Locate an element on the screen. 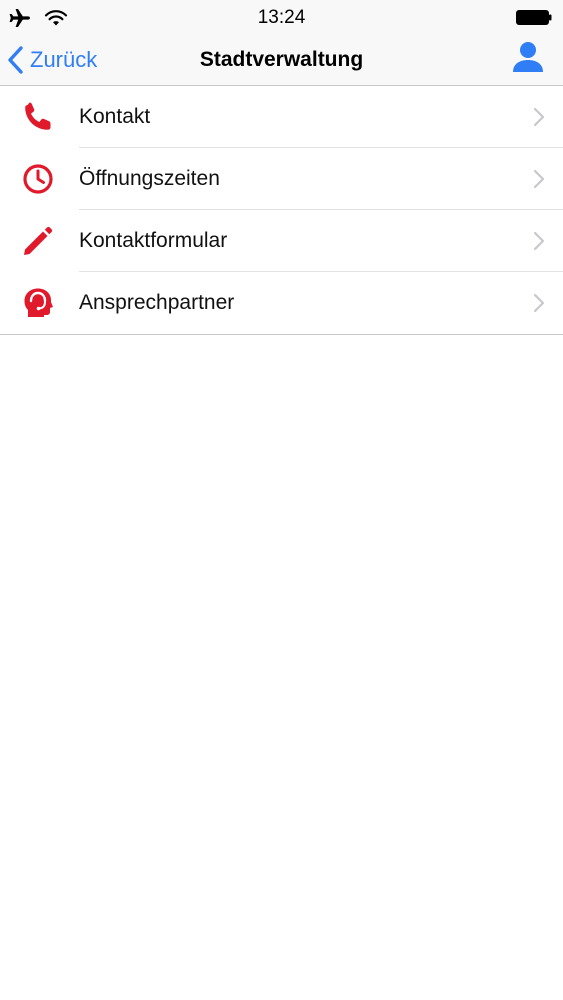 Image resolution: width=563 pixels, height=1000 pixels. phone-icon is located at coordinates (38, 116).